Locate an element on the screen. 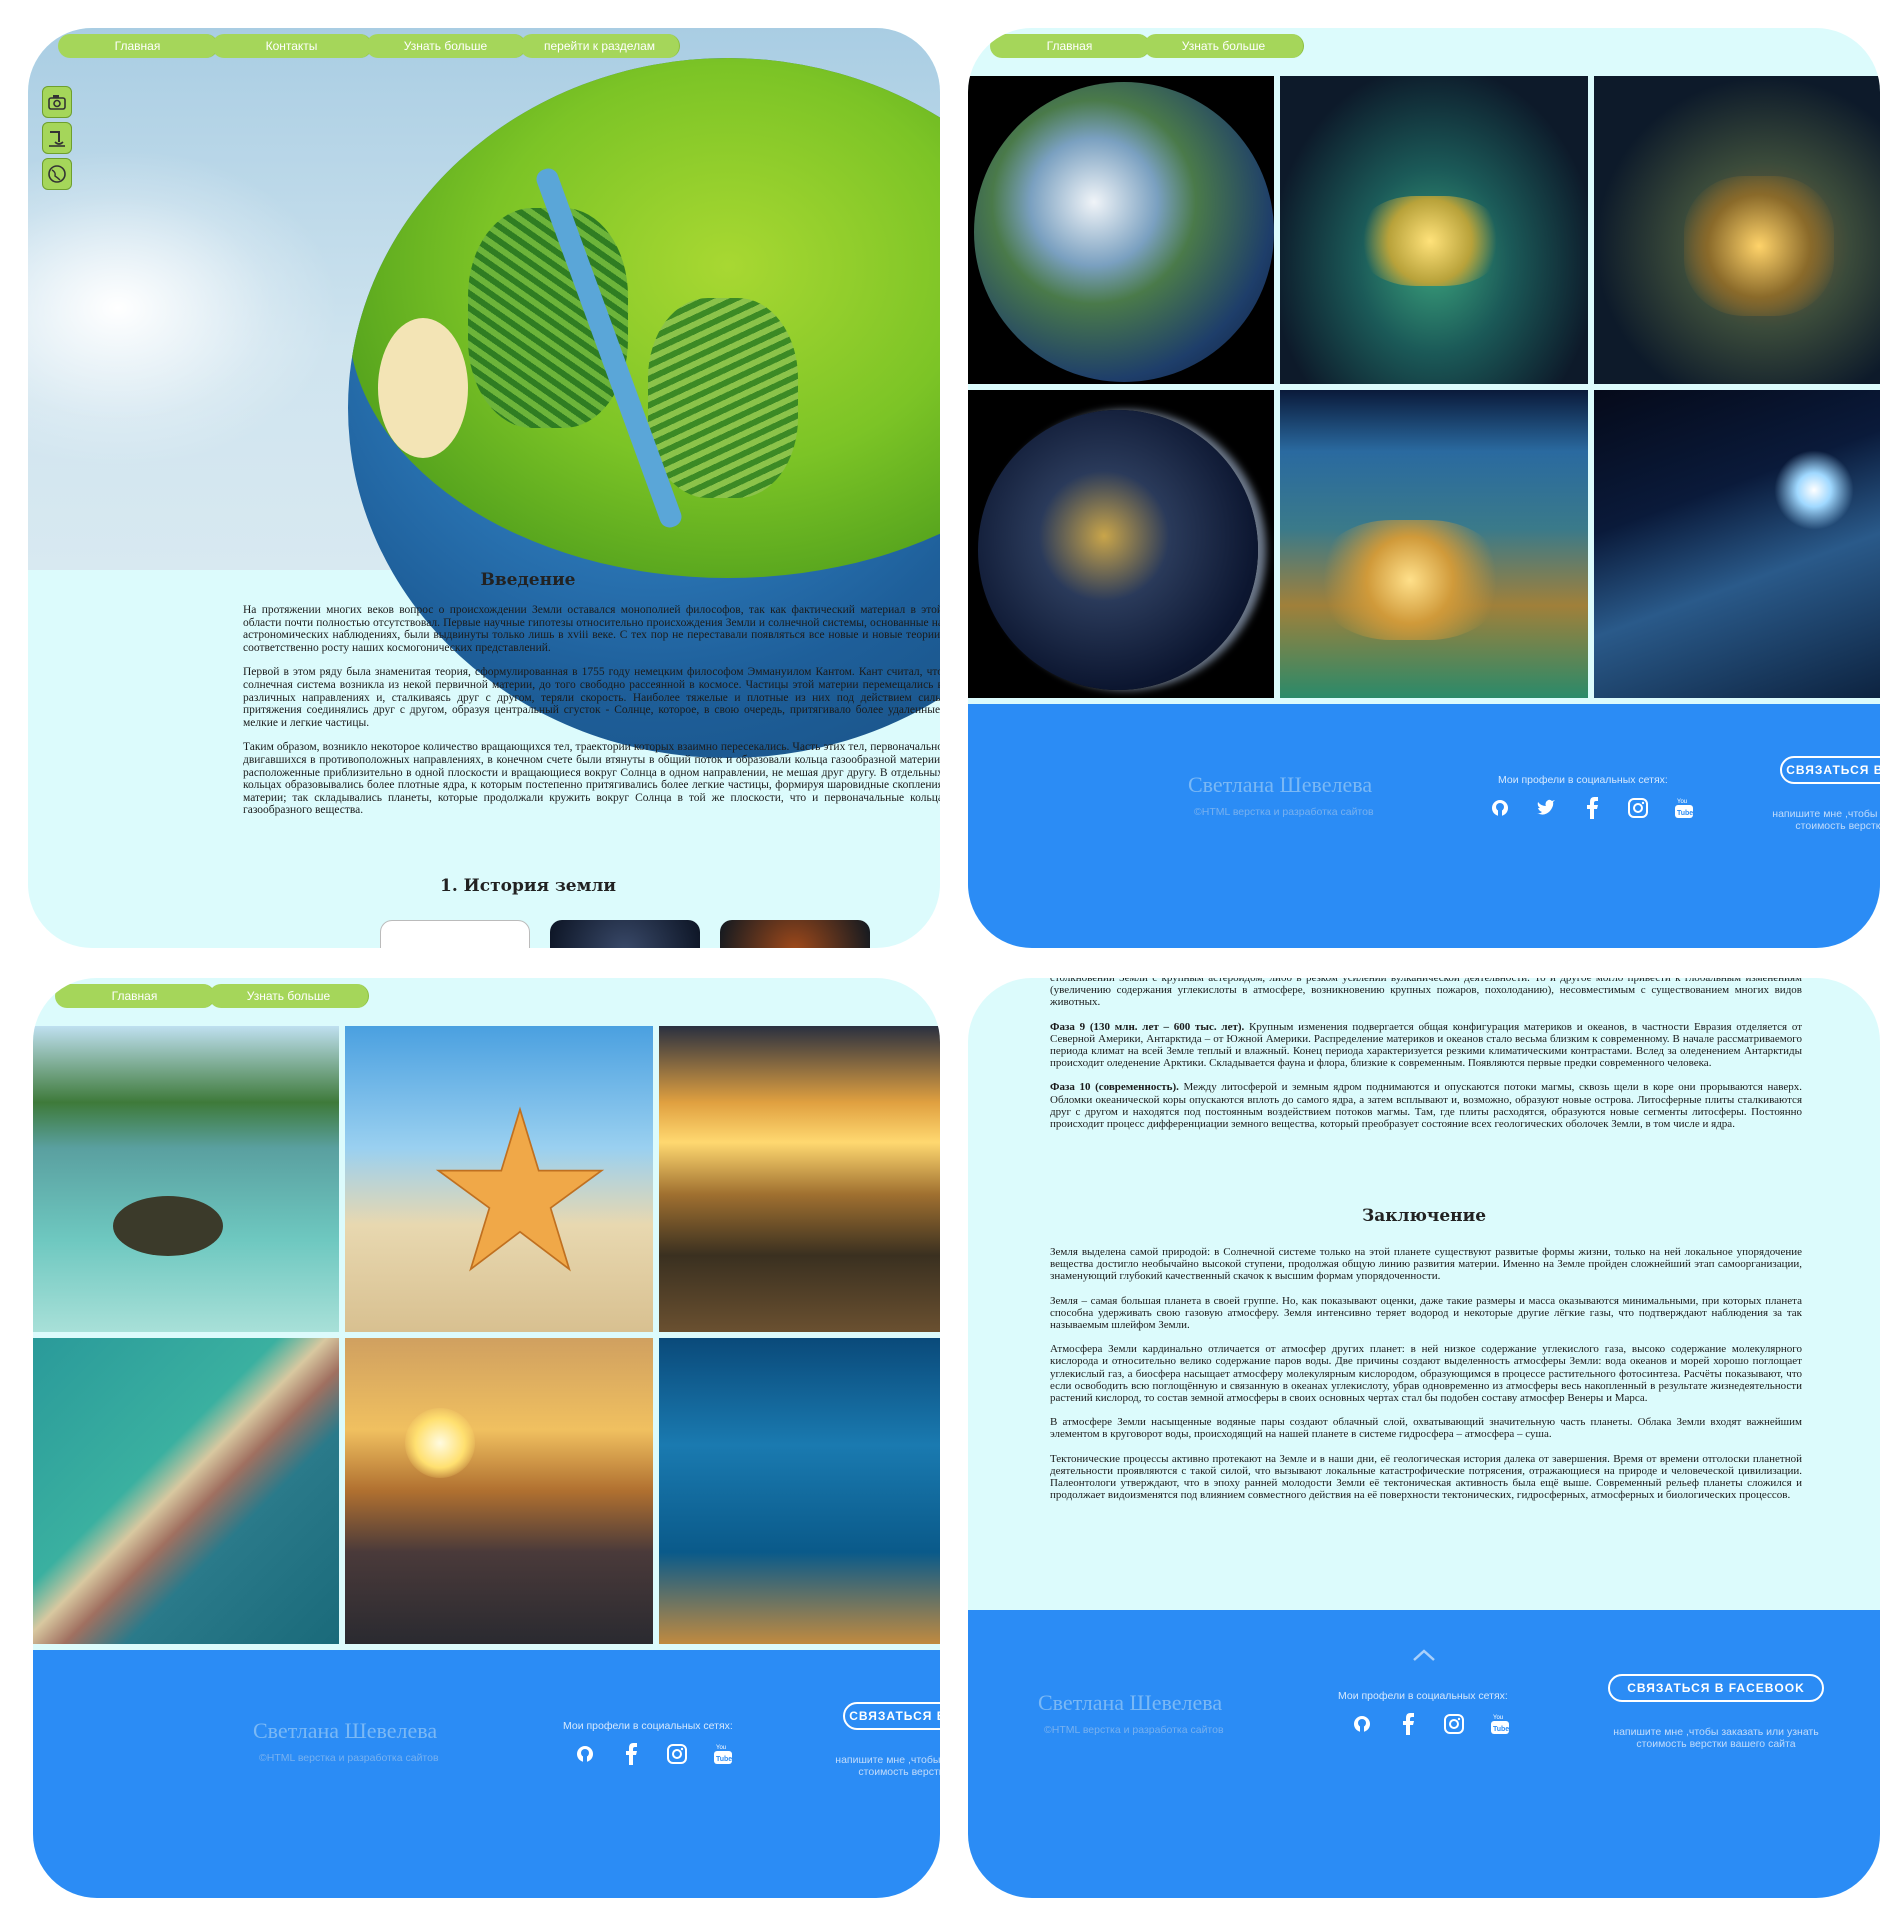  earth-photo-night-globe is located at coordinates (1121, 544).